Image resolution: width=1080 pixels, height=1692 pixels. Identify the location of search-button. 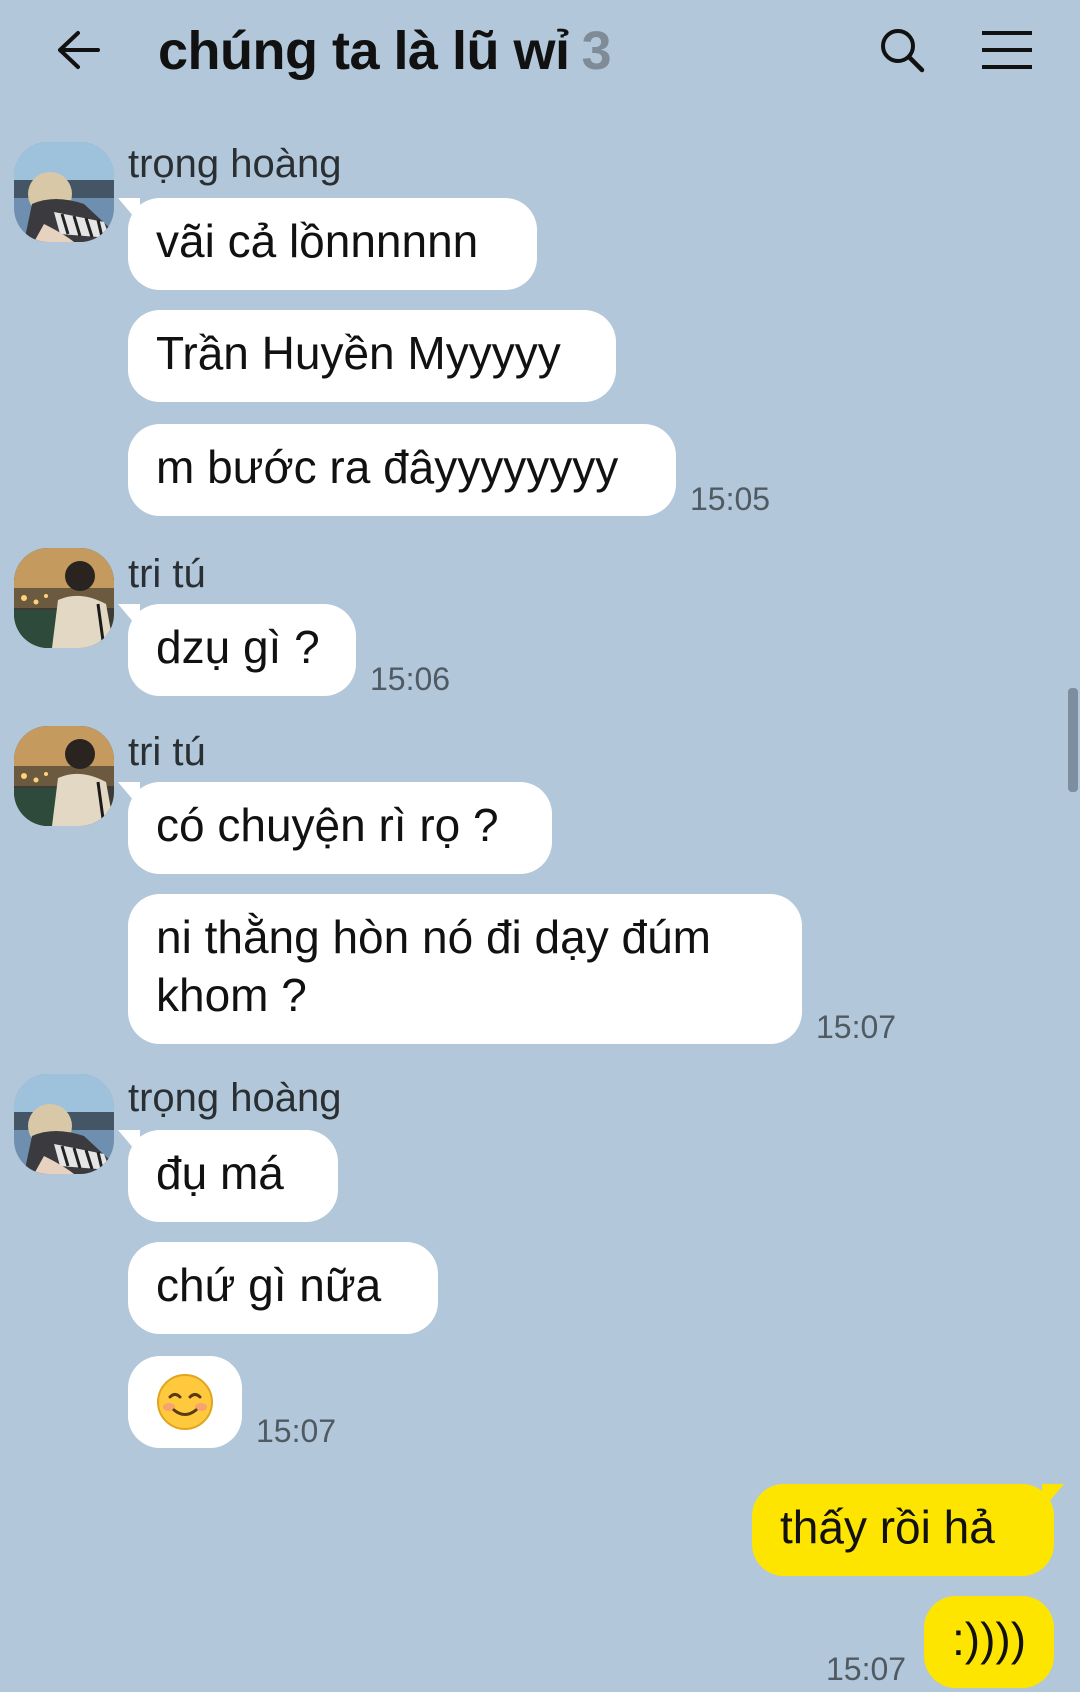
(902, 50).